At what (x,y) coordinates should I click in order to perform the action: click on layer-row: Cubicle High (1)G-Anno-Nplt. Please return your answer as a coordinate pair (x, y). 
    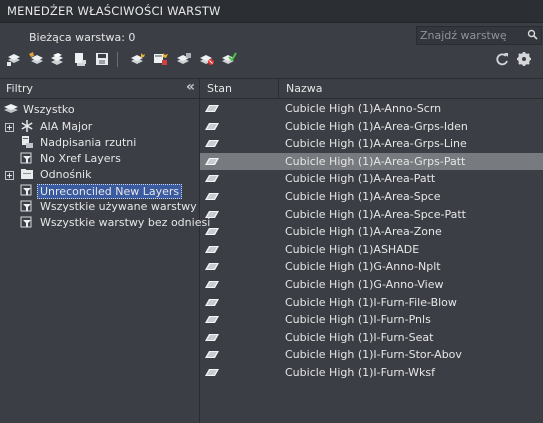
    Looking at the image, I should click on (371, 266).